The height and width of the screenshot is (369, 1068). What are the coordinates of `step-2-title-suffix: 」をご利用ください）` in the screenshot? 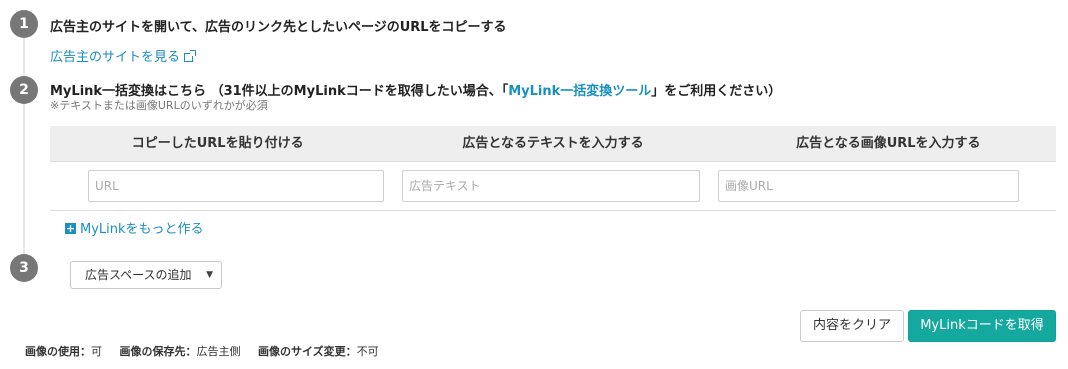 It's located at (716, 91).